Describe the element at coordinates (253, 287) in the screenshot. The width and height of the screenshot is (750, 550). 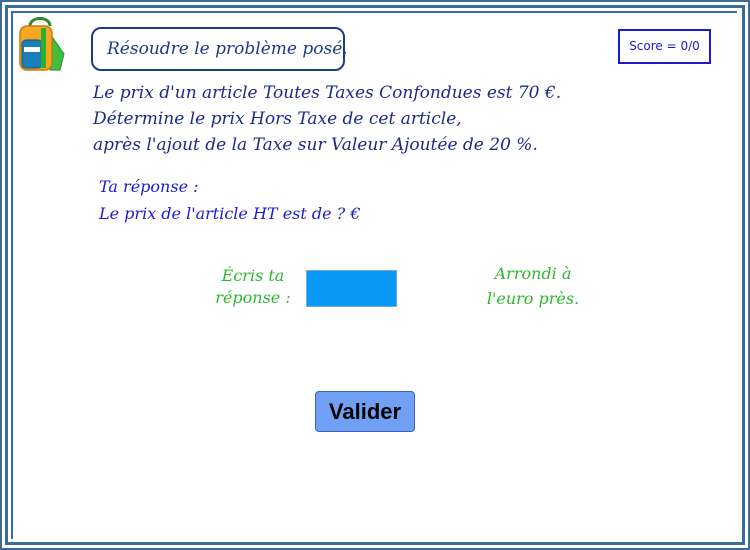
I see `answer-input-label: Écris ta réponse :` at that location.